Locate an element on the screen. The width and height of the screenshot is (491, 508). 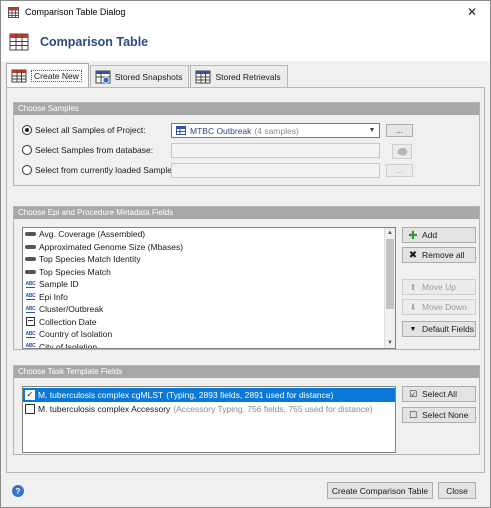
list-item: ABC City of Isolation is located at coordinates (209, 345).